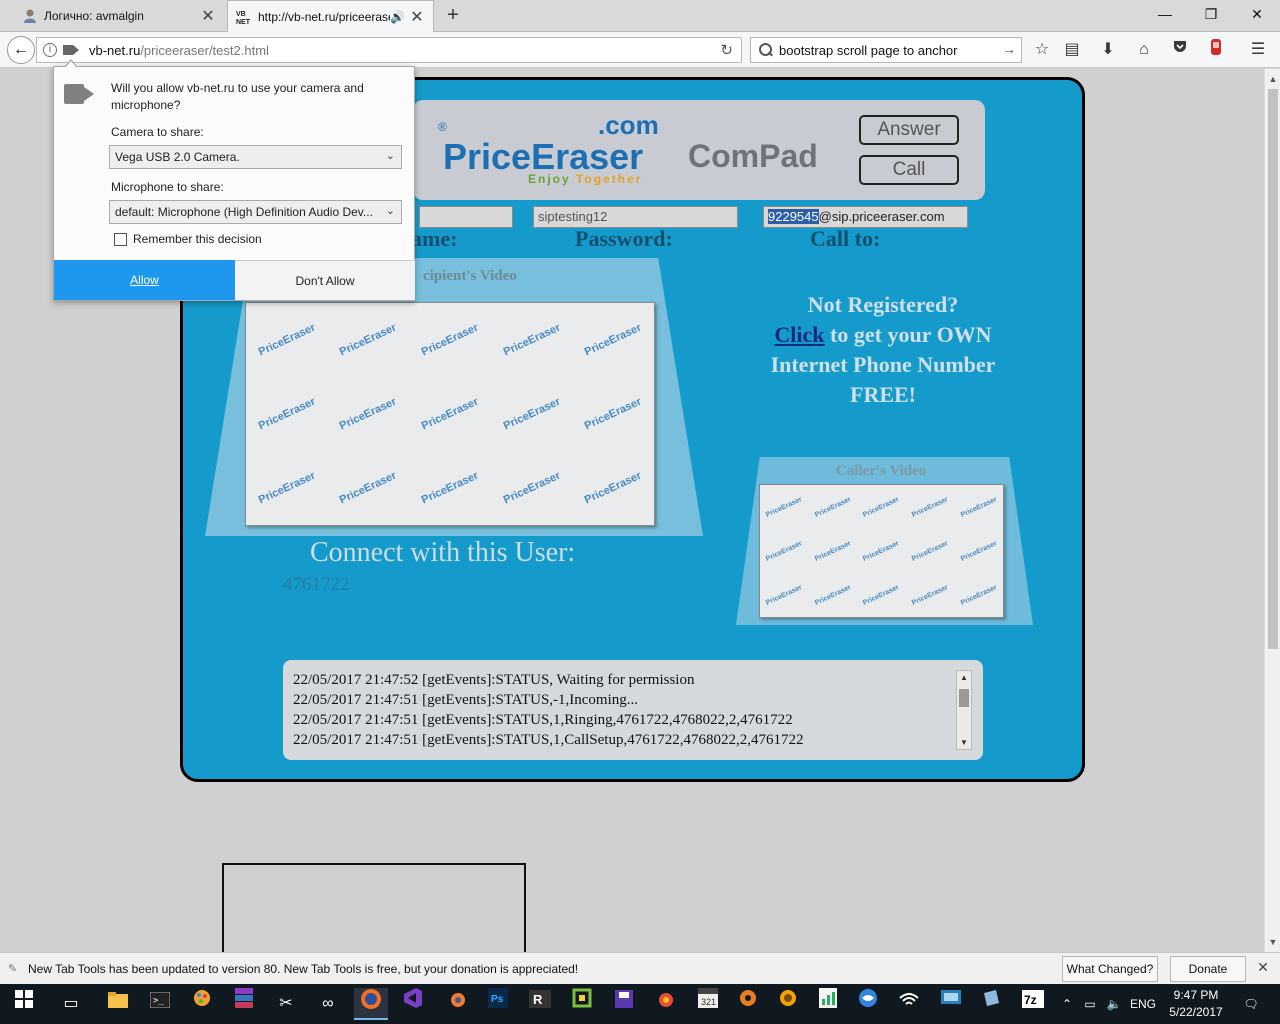 The image size is (1280, 1024). Describe the element at coordinates (865, 217) in the screenshot. I see `call-to-field: 9229545@sip.priceeraser.com` at that location.